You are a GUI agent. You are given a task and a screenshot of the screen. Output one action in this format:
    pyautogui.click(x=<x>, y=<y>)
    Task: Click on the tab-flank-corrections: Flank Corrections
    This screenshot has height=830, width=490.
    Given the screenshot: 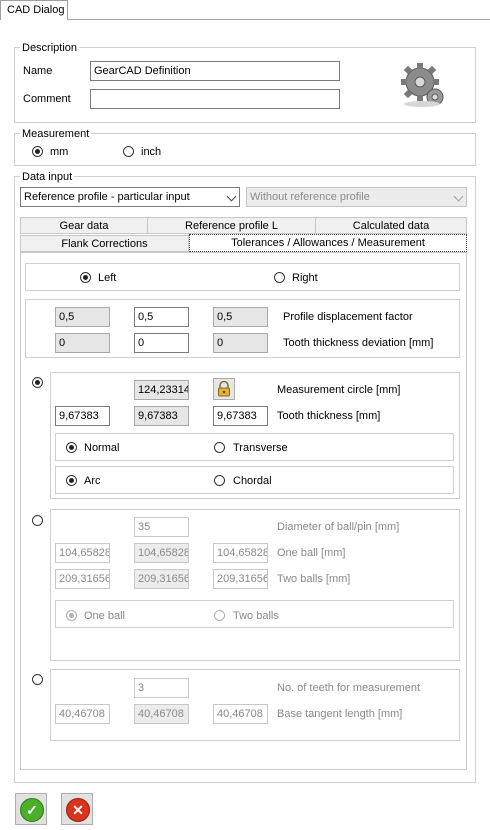 What is the action you would take?
    pyautogui.click(x=104, y=243)
    